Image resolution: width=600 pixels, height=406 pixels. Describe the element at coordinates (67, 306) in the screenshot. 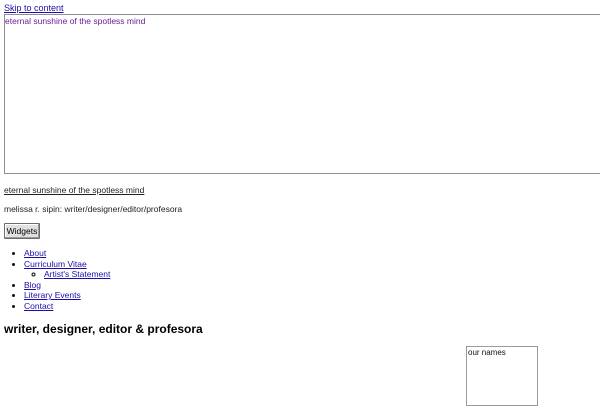

I see `nav-item-contact: Contact` at that location.